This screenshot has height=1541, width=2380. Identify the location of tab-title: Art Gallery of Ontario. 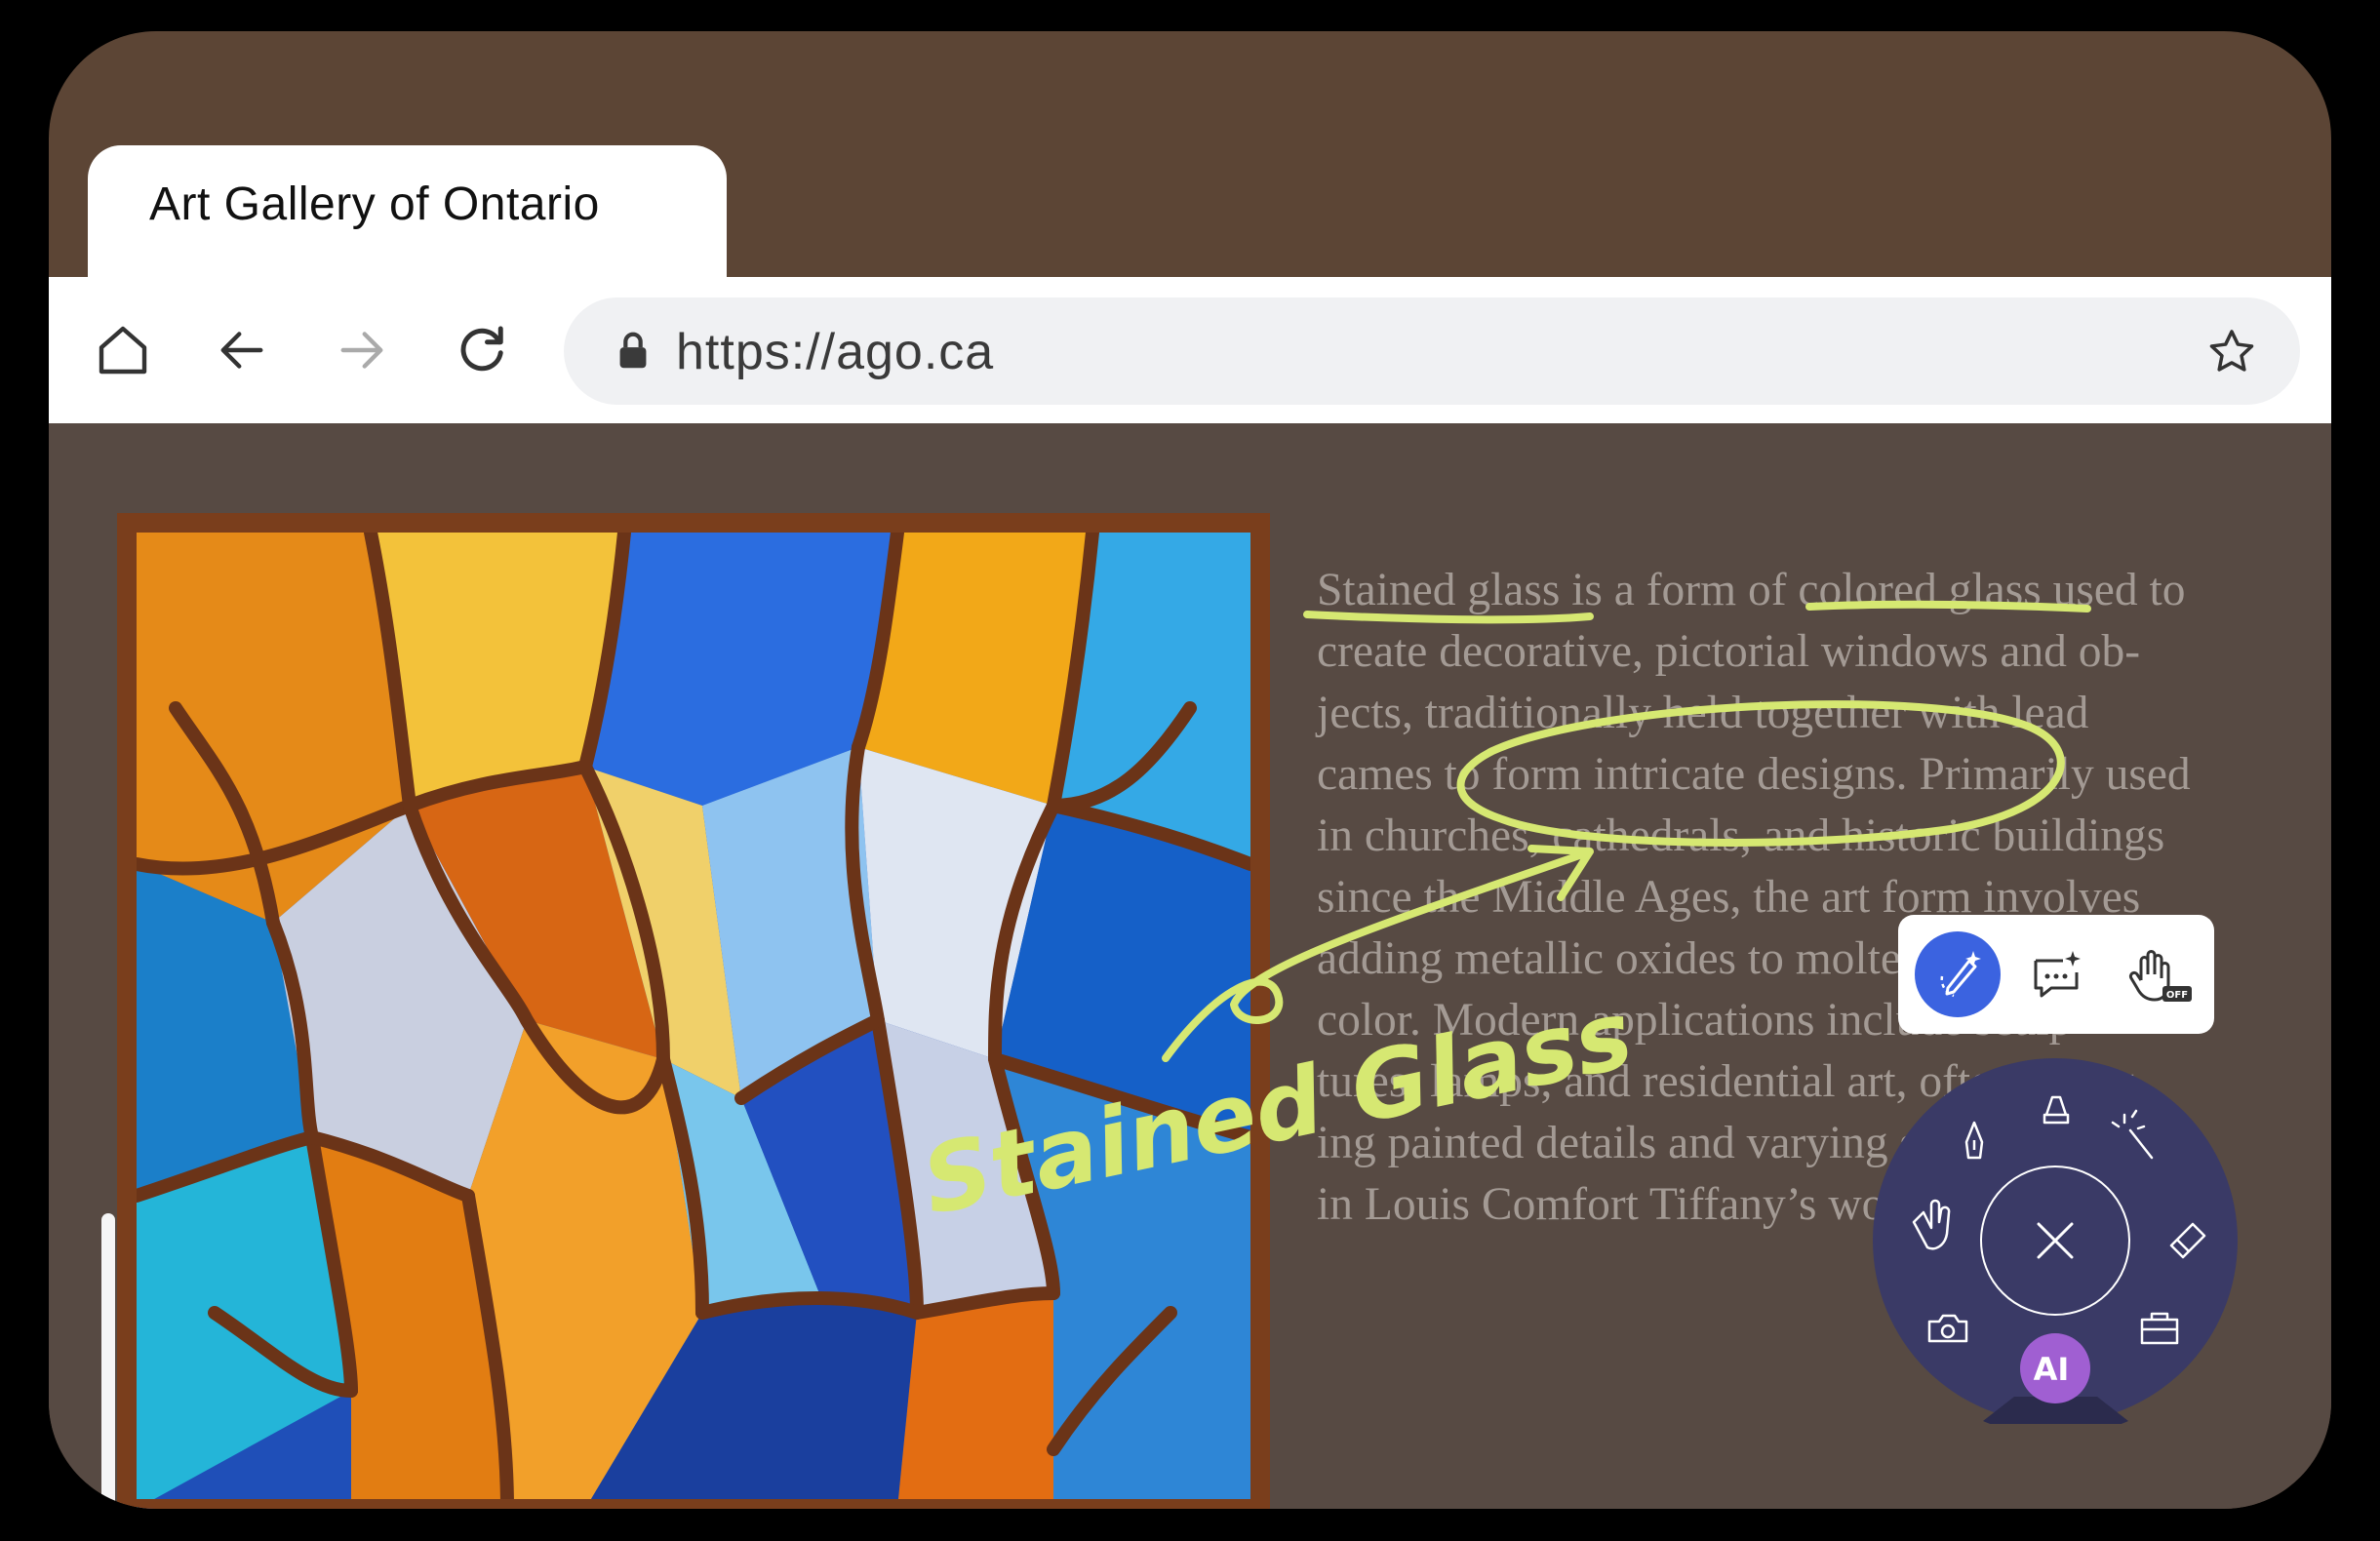
(374, 204).